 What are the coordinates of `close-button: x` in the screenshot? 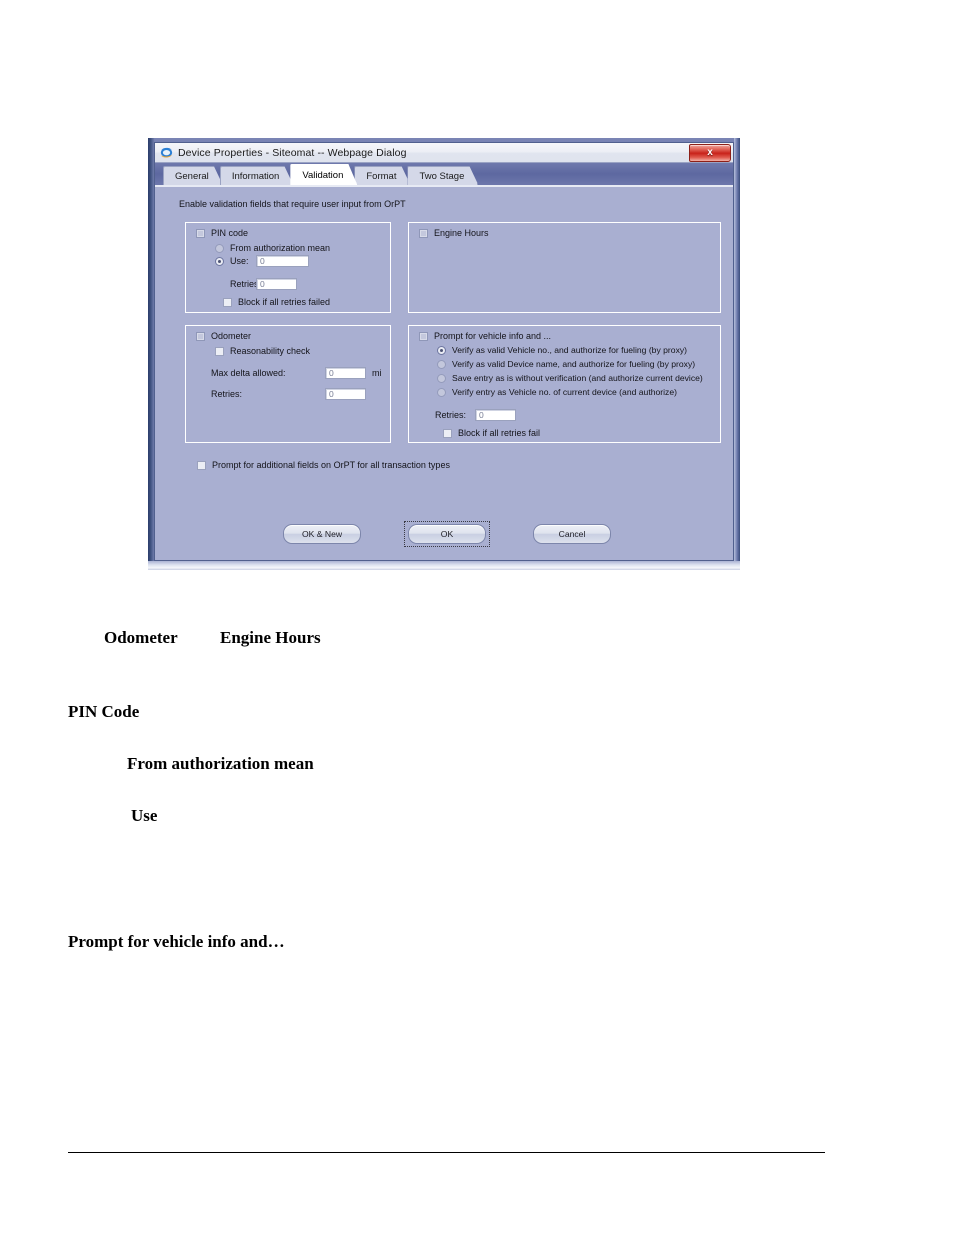 It's located at (710, 153).